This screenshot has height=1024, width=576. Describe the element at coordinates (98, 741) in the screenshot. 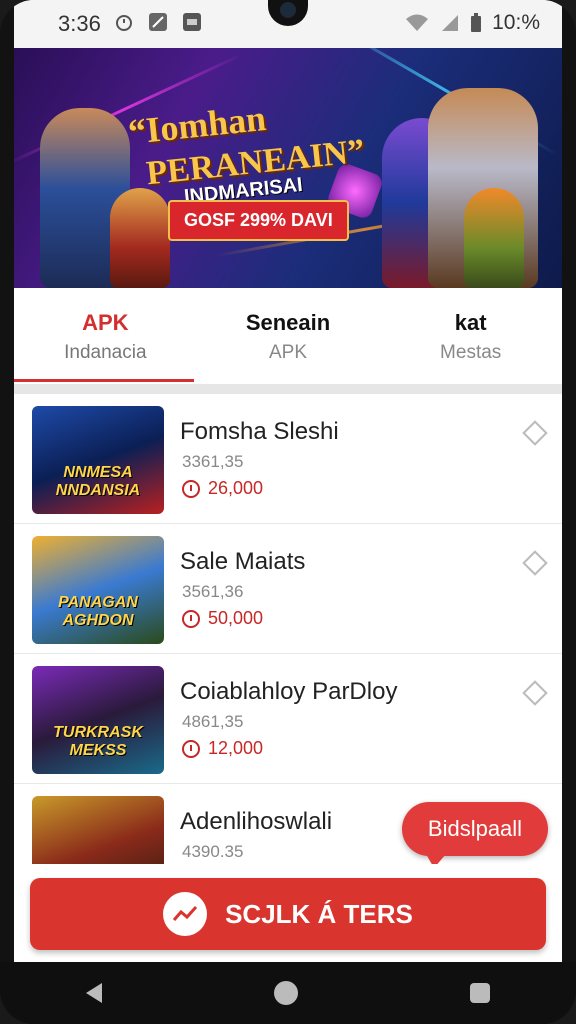

I see `thumbnail-text: TURKRASK MEKSS` at that location.